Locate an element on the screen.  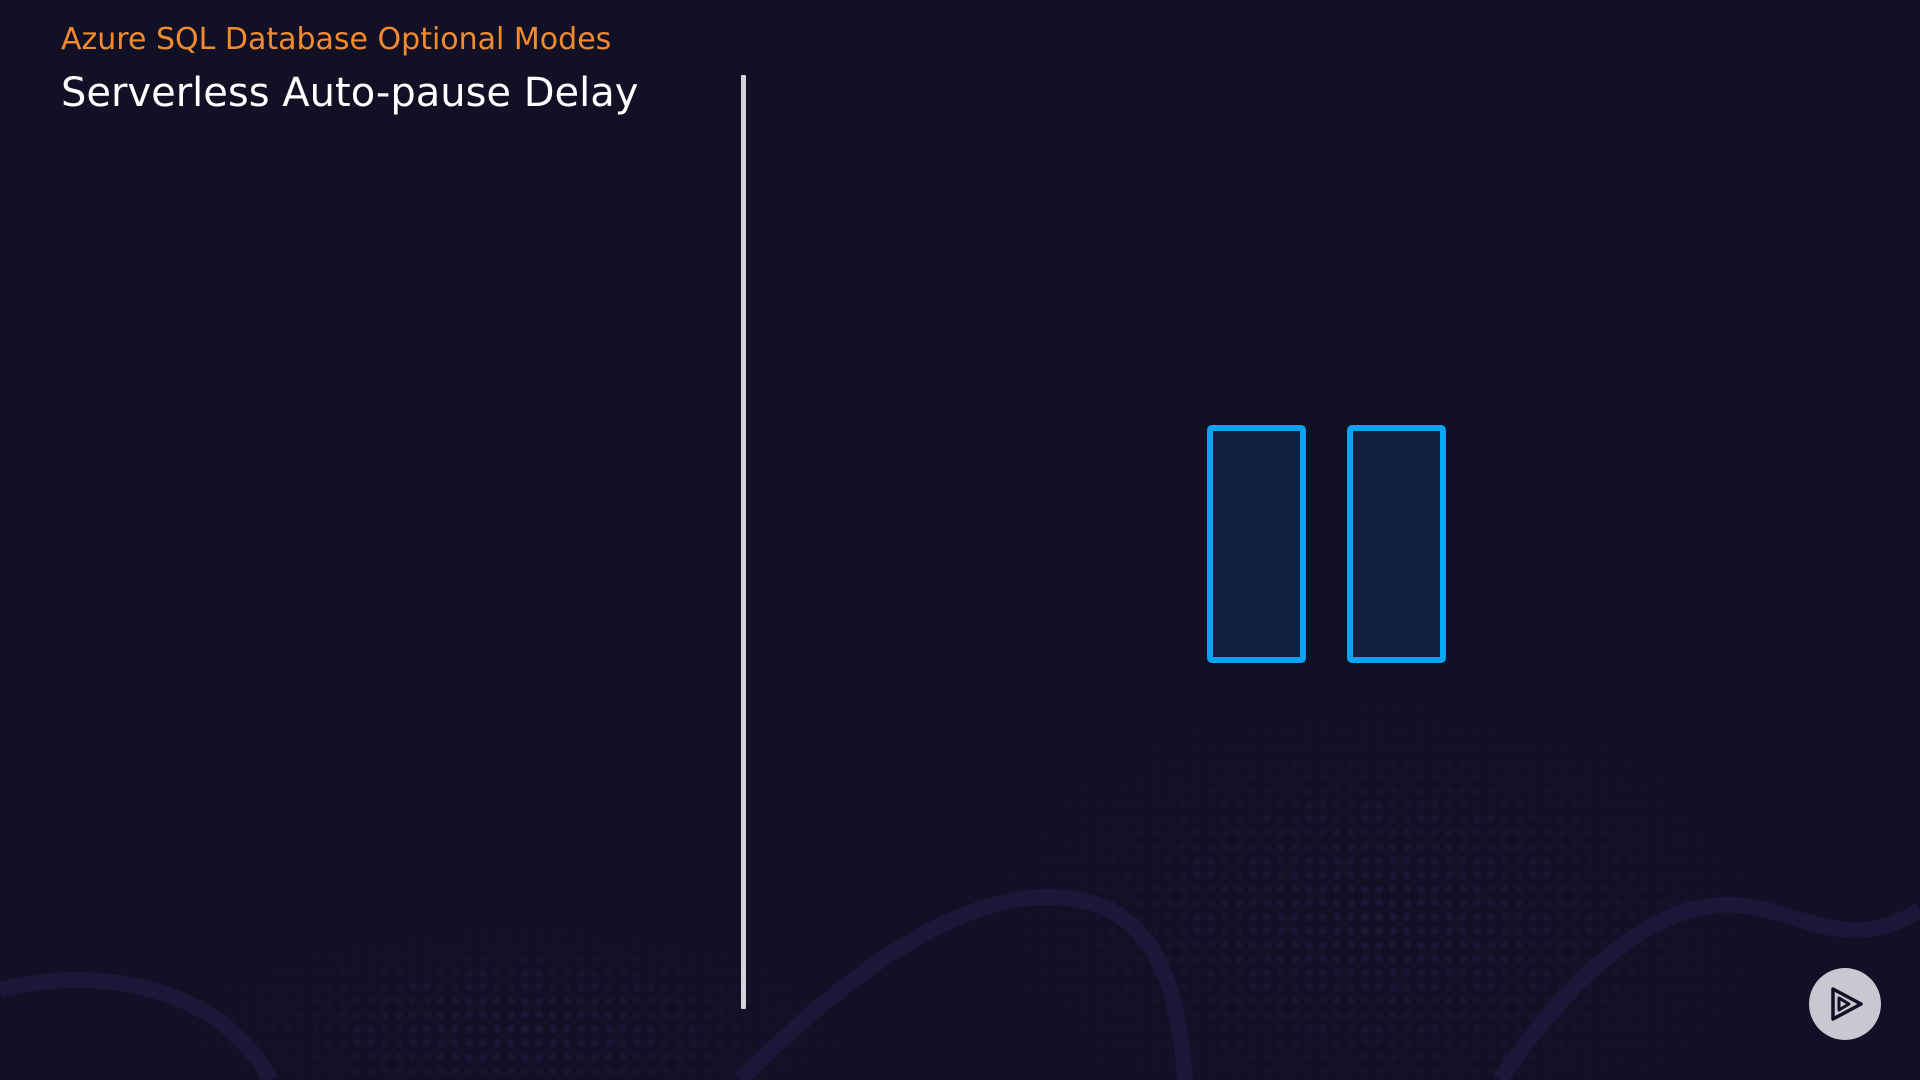
section-title: Azure SQL Database Optional Modes is located at coordinates (336, 39).